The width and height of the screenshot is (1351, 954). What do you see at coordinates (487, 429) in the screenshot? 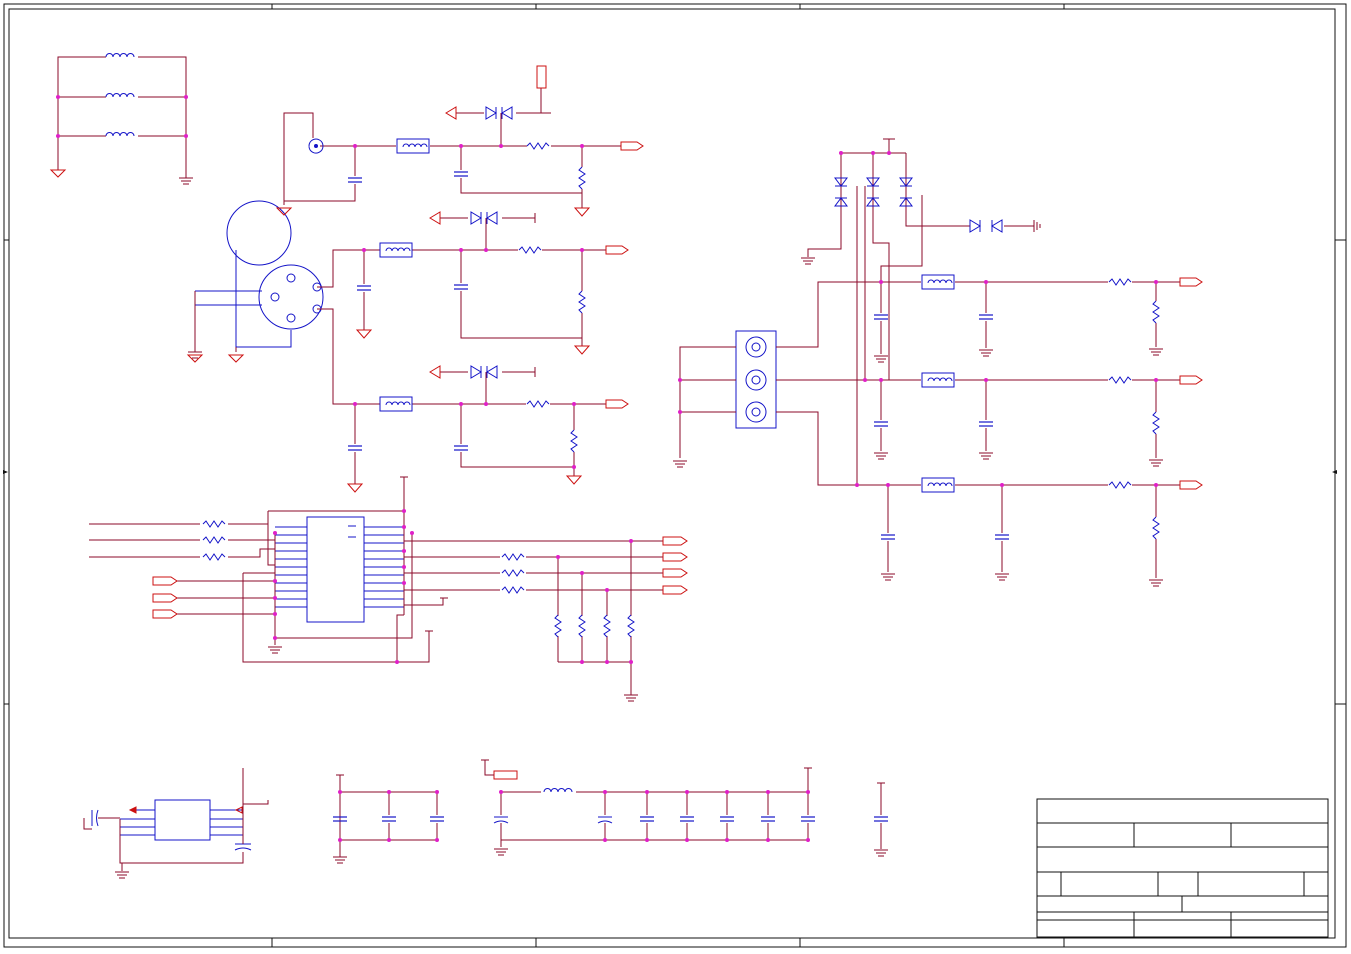
I see `chroma-input` at bounding box center [487, 429].